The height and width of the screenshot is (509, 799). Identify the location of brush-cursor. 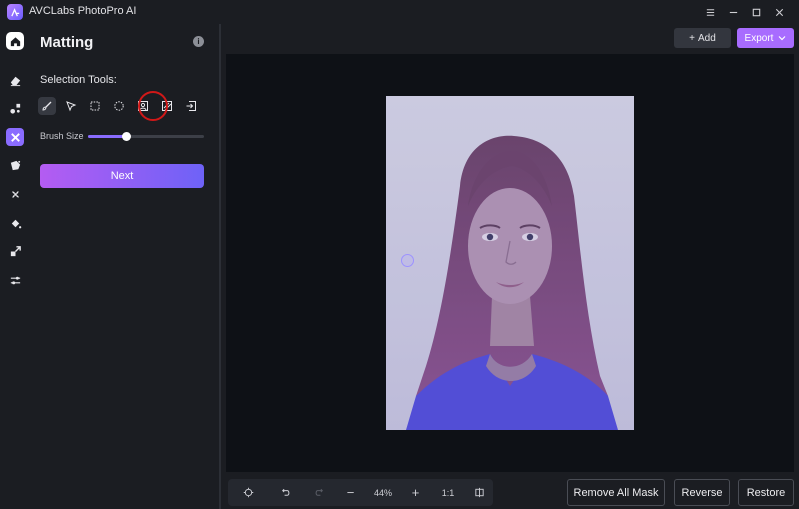
(407, 260).